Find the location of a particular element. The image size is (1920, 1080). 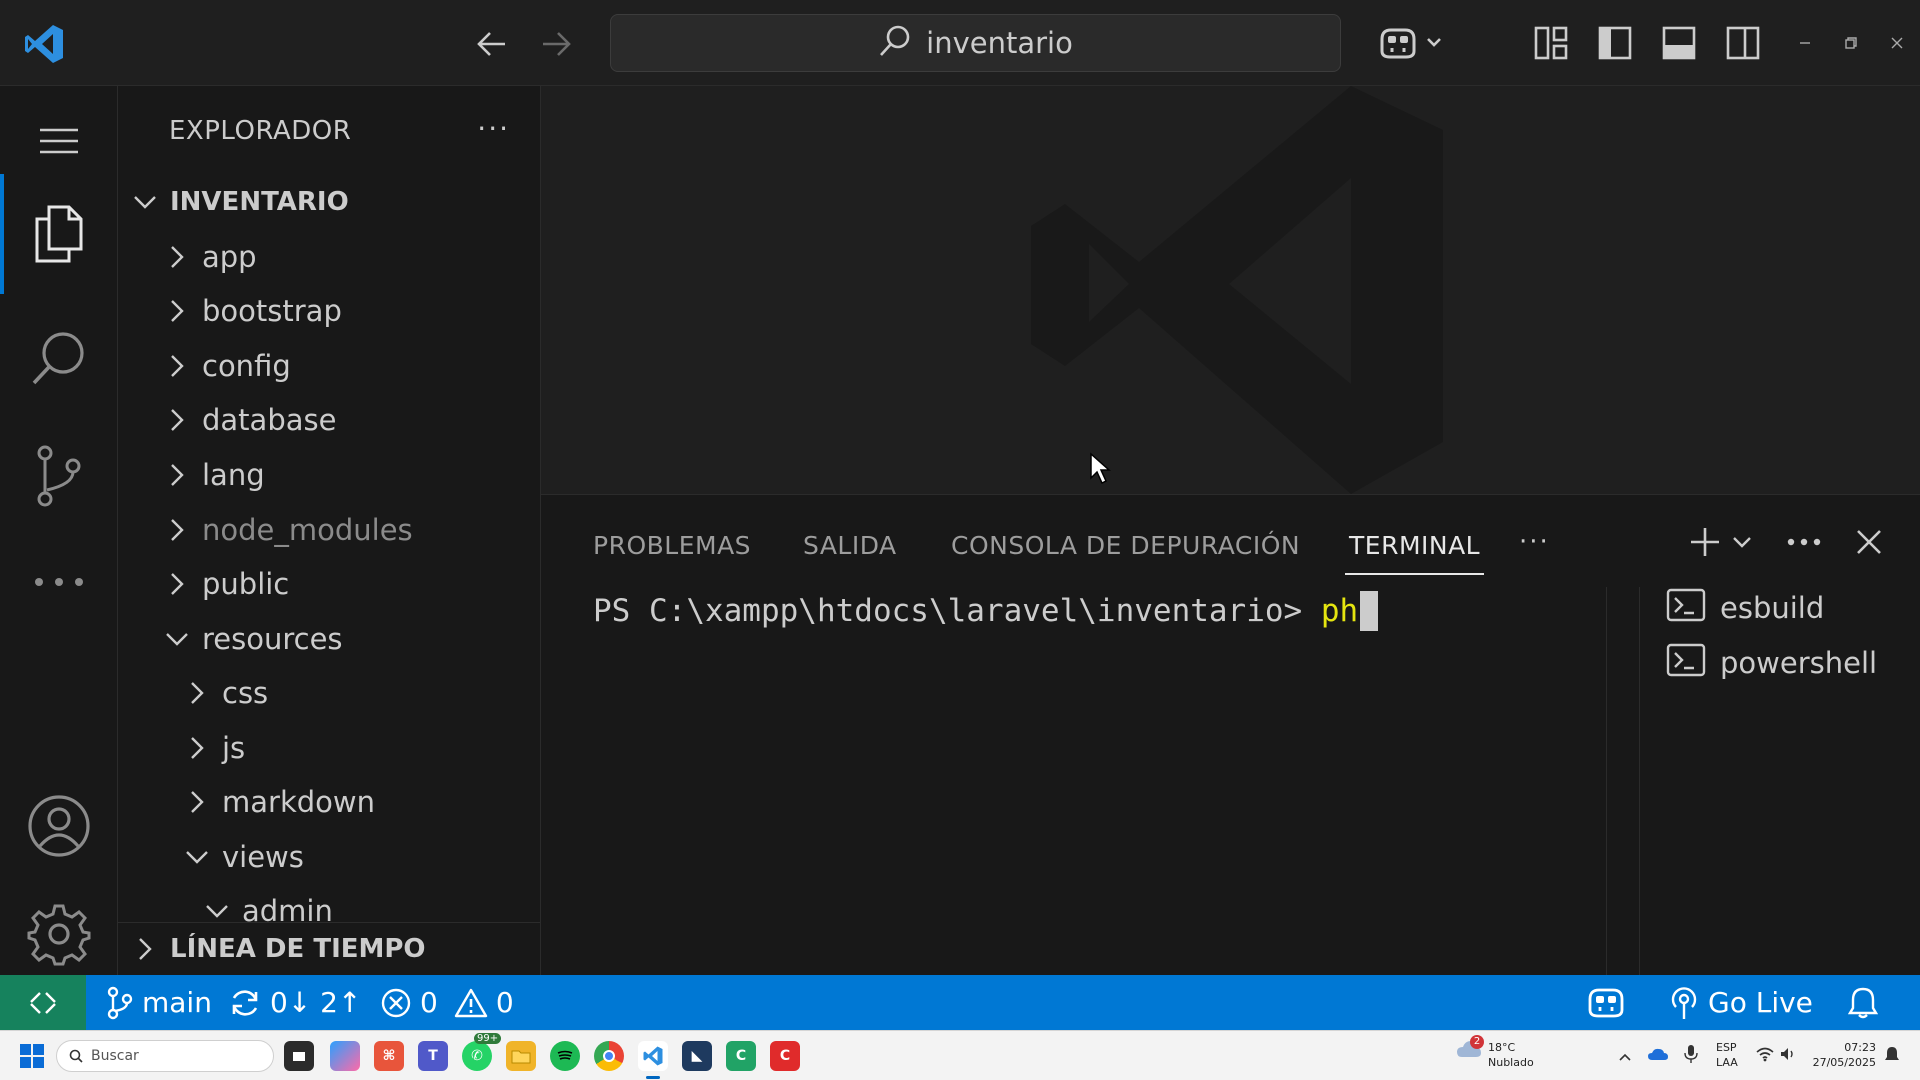

wifi-icon is located at coordinates (1765, 1056).